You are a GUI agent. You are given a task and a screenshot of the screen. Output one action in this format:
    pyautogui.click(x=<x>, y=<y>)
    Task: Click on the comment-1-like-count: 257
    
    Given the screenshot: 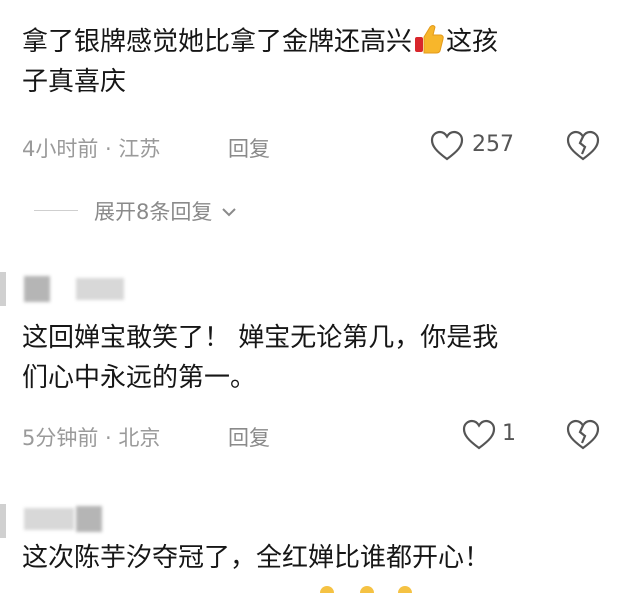 What is the action you would take?
    pyautogui.click(x=493, y=144)
    